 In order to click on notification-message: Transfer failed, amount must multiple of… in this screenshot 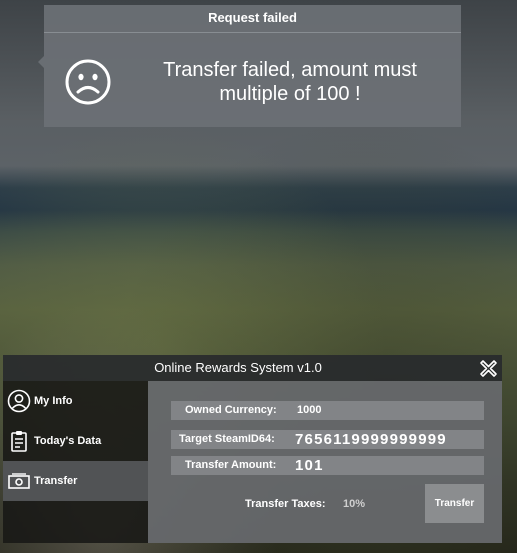, I will do `click(290, 82)`.